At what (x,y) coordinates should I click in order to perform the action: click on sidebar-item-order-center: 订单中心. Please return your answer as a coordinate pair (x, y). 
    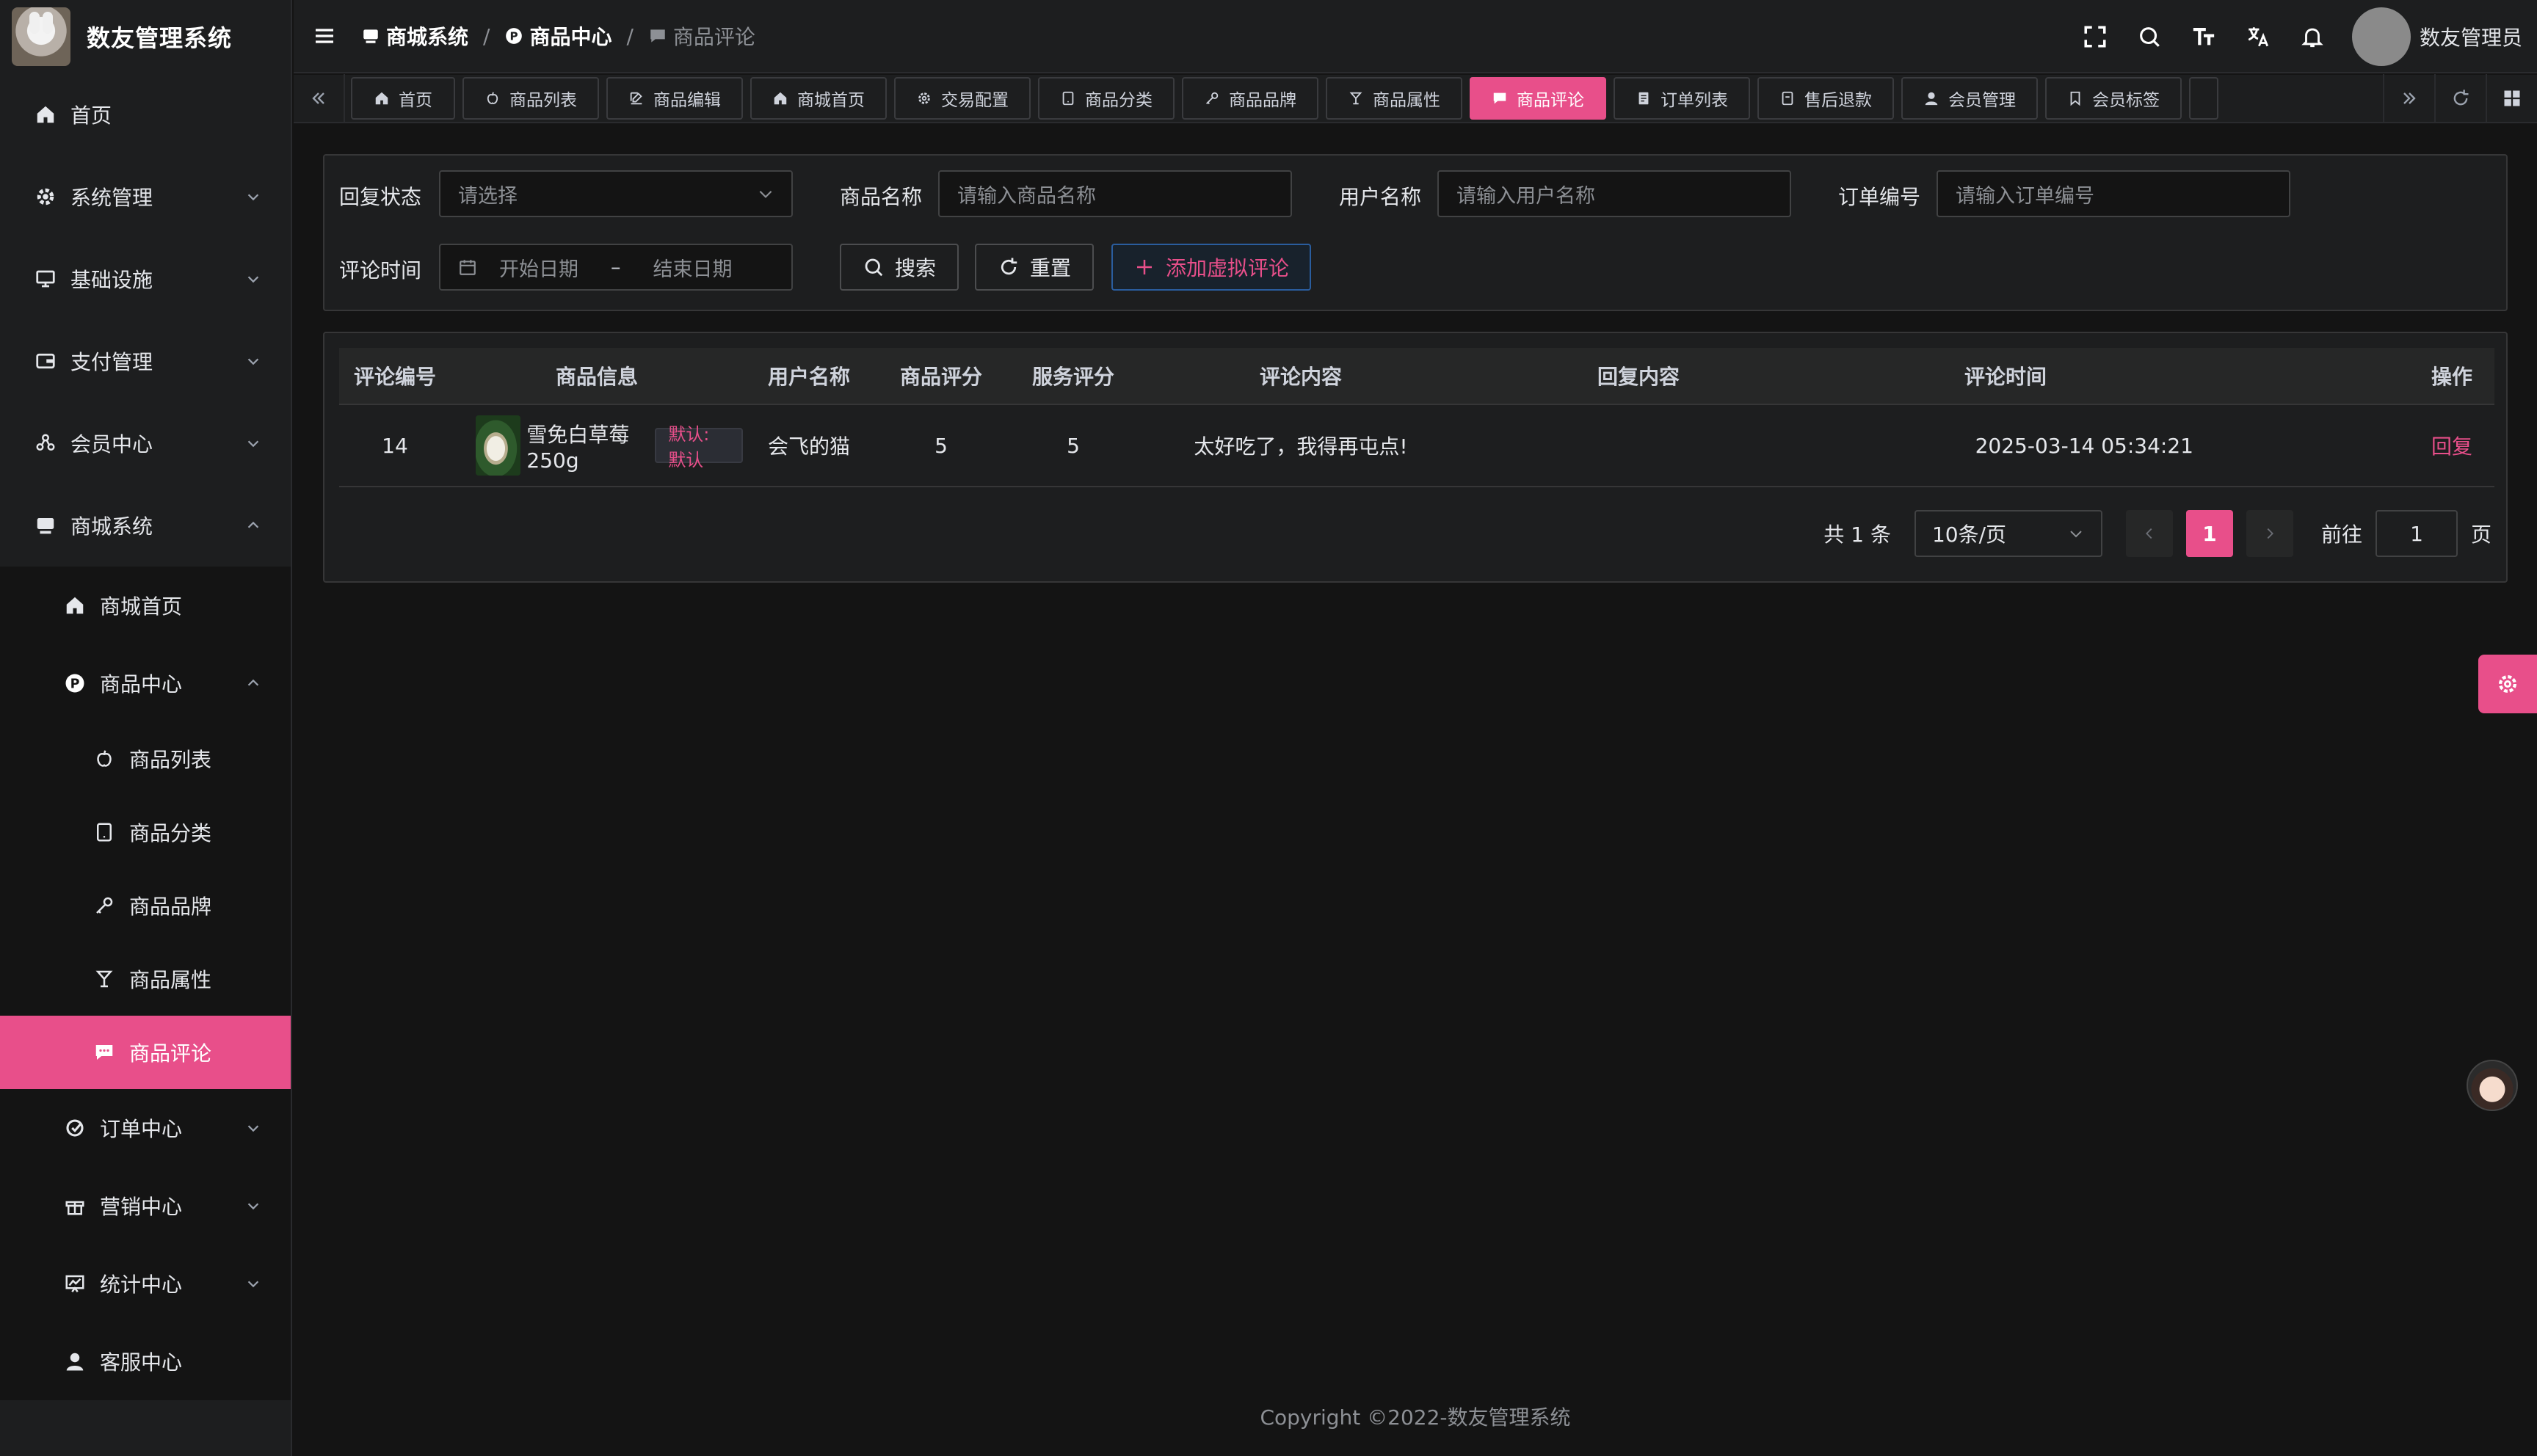
    Looking at the image, I should click on (145, 1128).